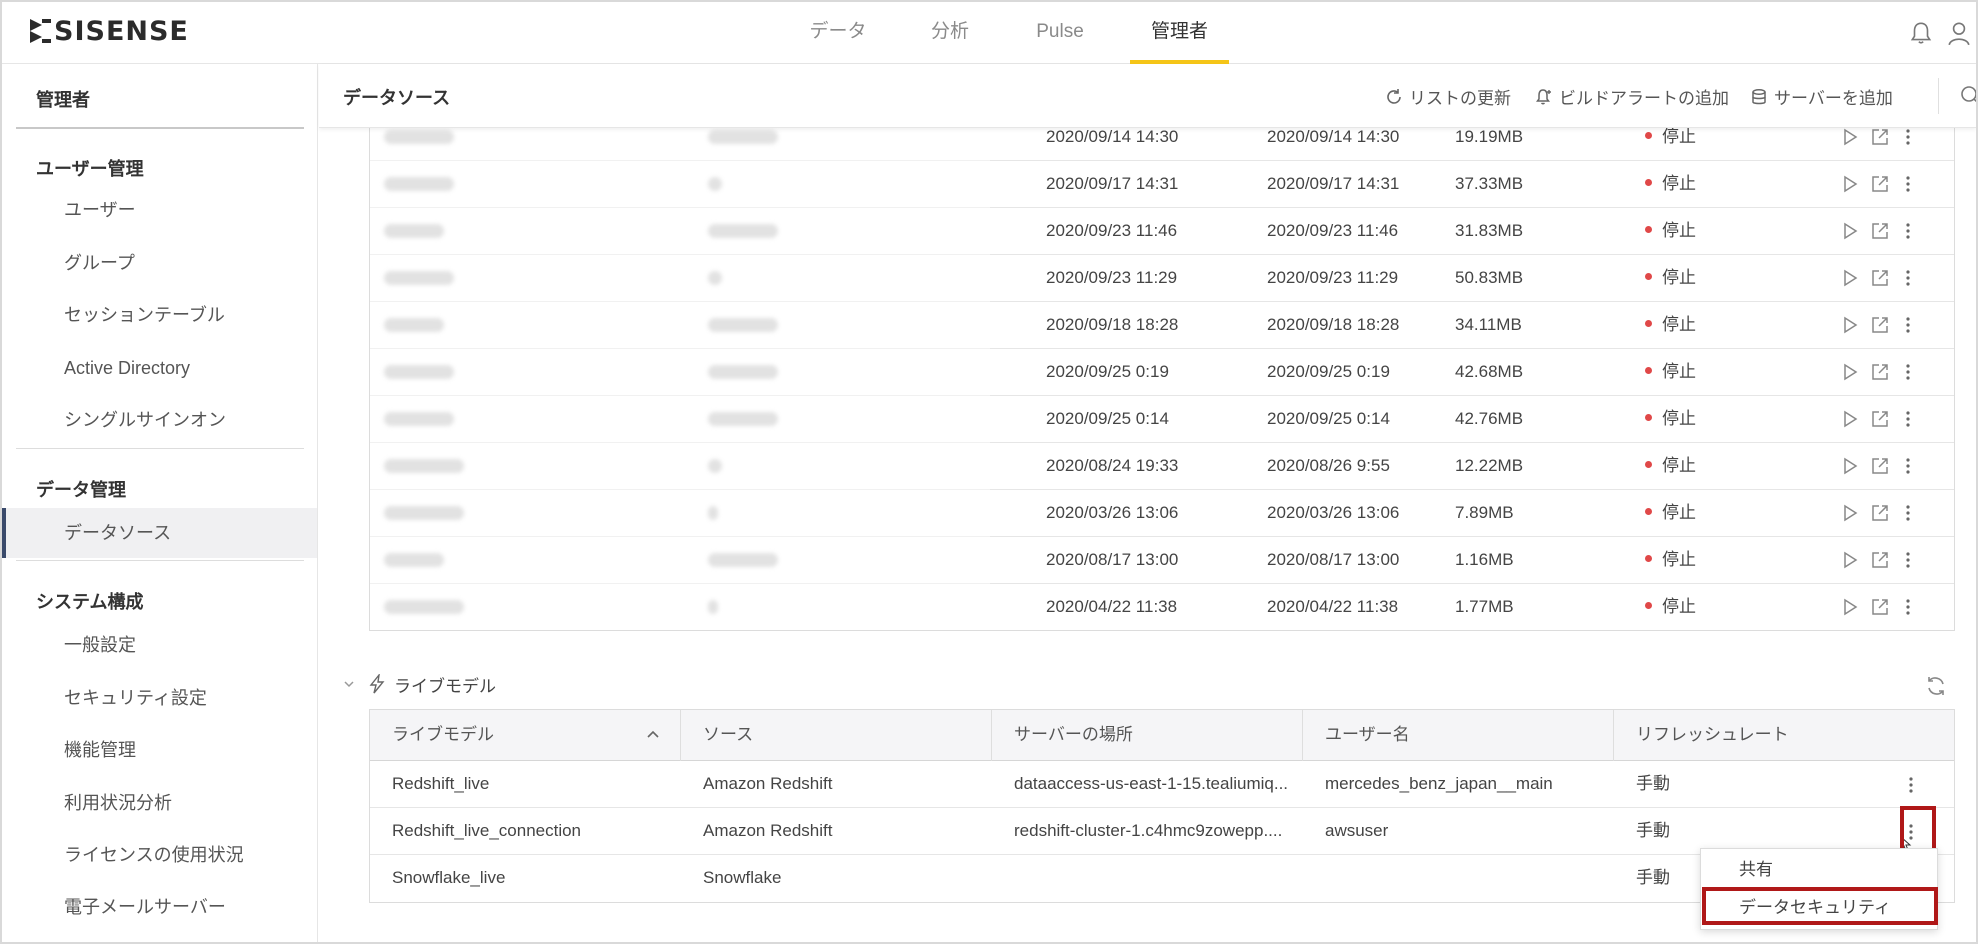  Describe the element at coordinates (397, 98) in the screenshot. I see `page-title: データソース` at that location.